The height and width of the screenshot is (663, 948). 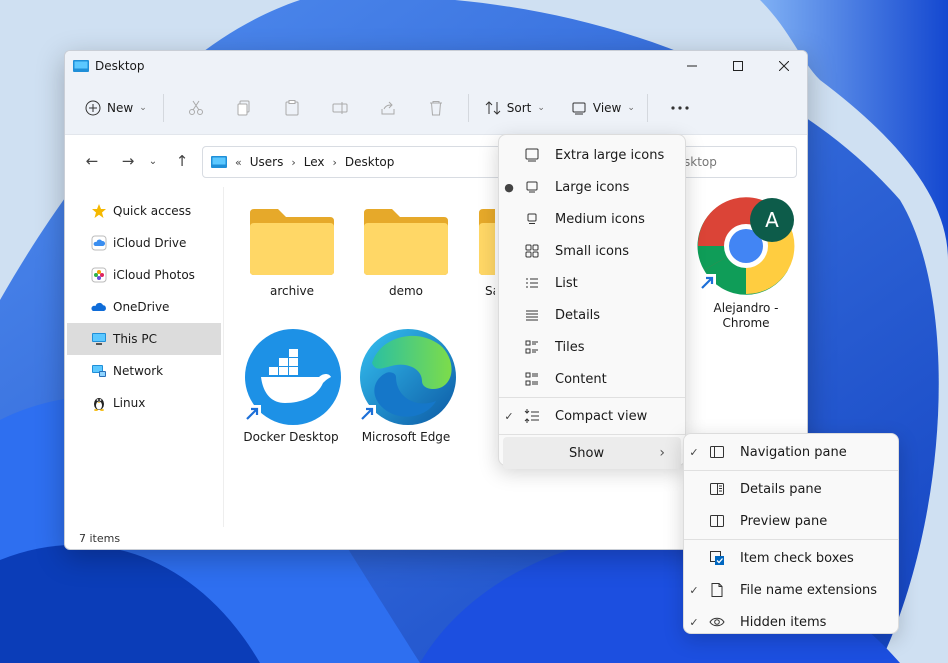 What do you see at coordinates (791, 489) in the screenshot?
I see `menu-item-details-pane: Details pane` at bounding box center [791, 489].